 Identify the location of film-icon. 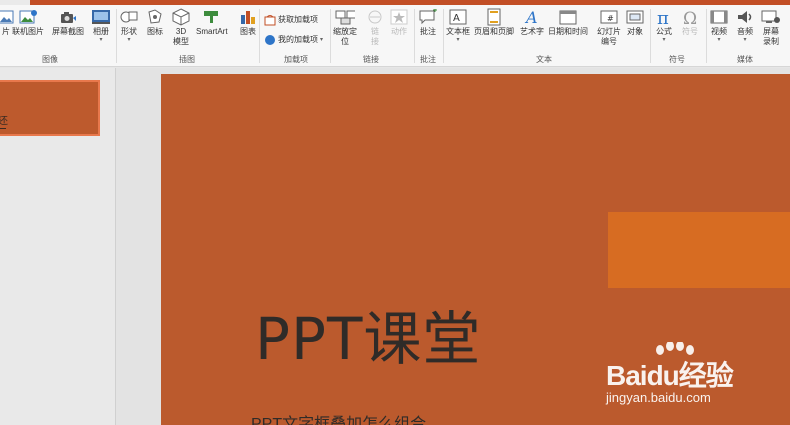
(719, 17).